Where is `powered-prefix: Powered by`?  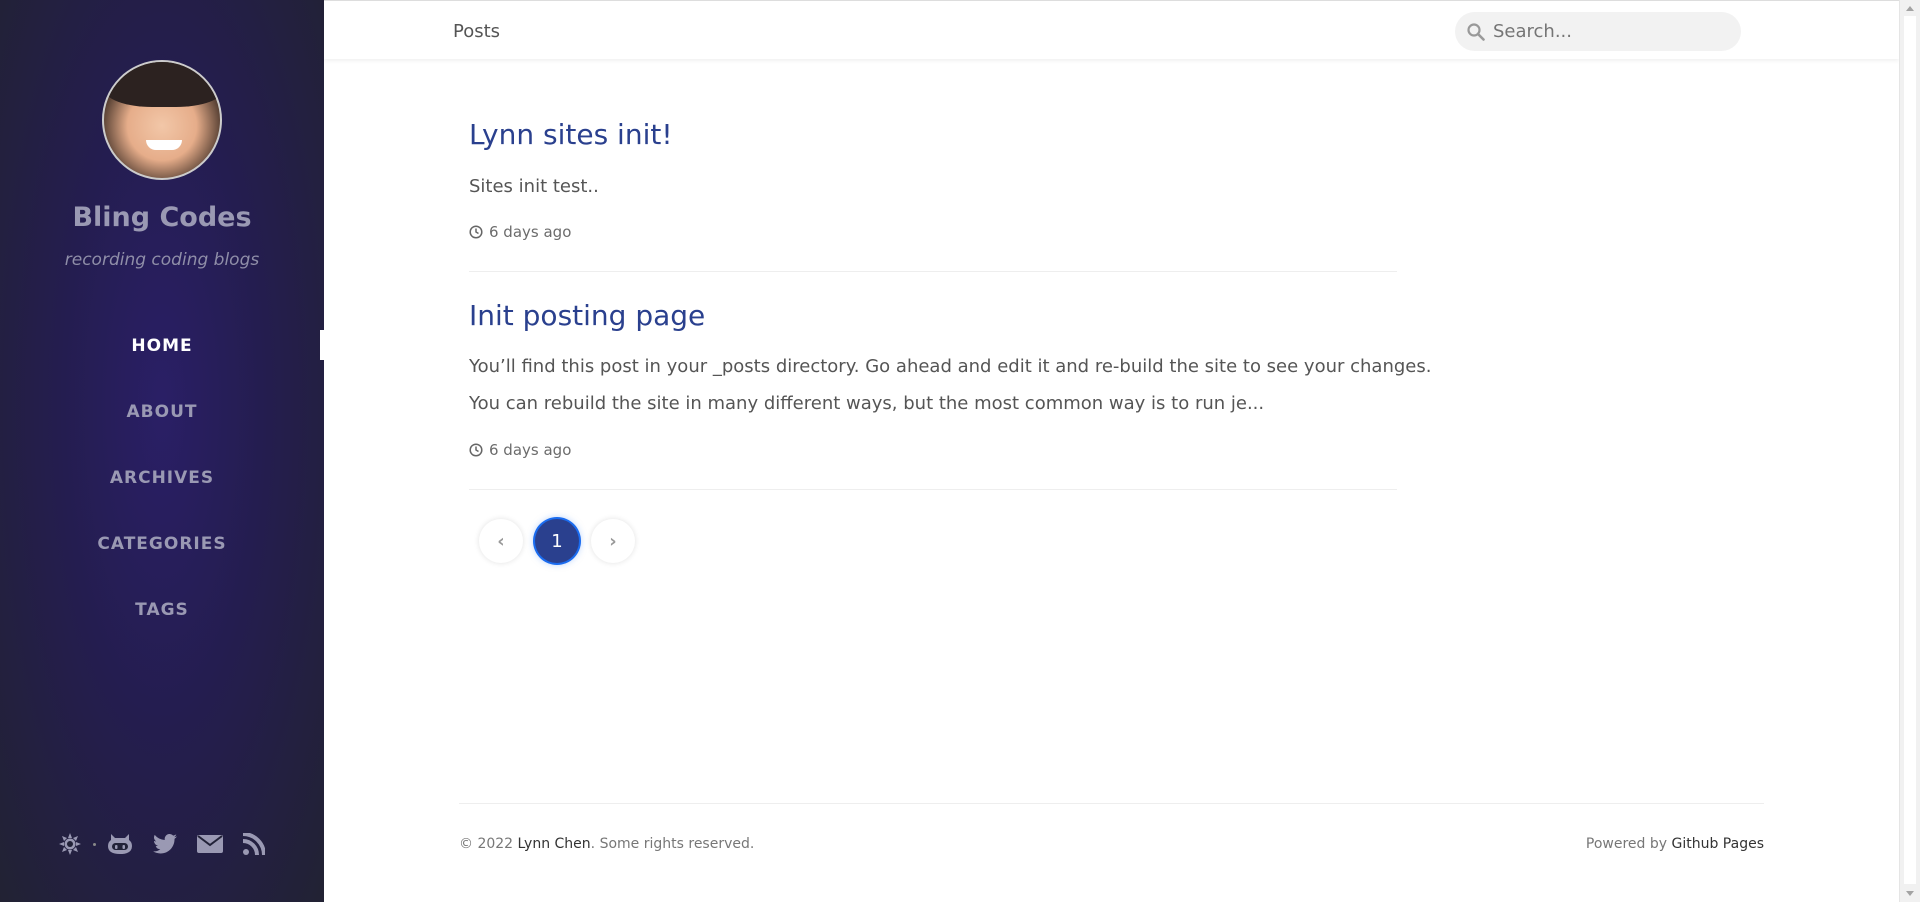
powered-prefix: Powered by is located at coordinates (1628, 844).